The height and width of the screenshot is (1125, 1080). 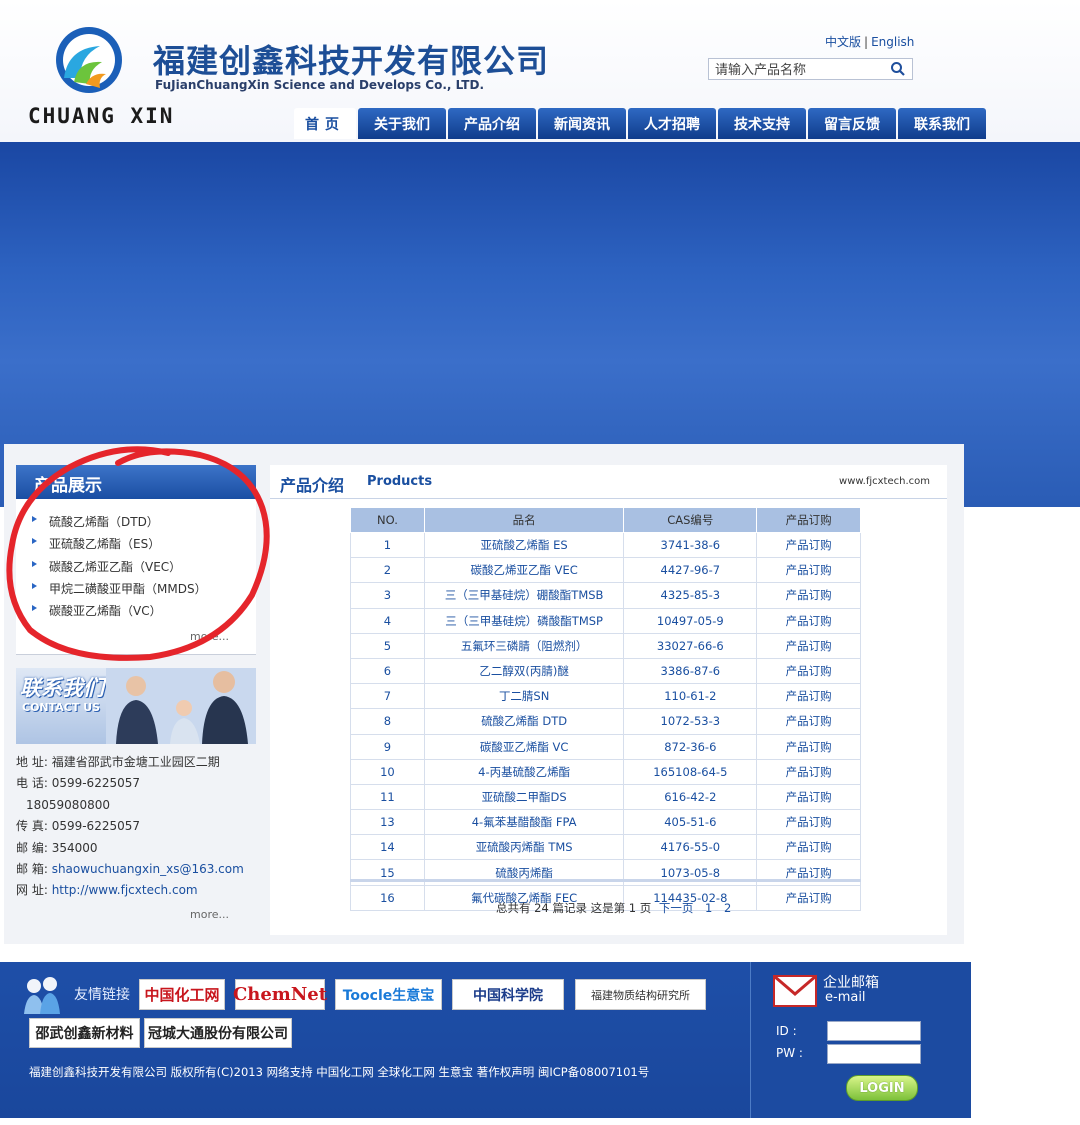 I want to click on address-value: 福建省邵武市金塘工业园区二期, so click(x=135, y=762).